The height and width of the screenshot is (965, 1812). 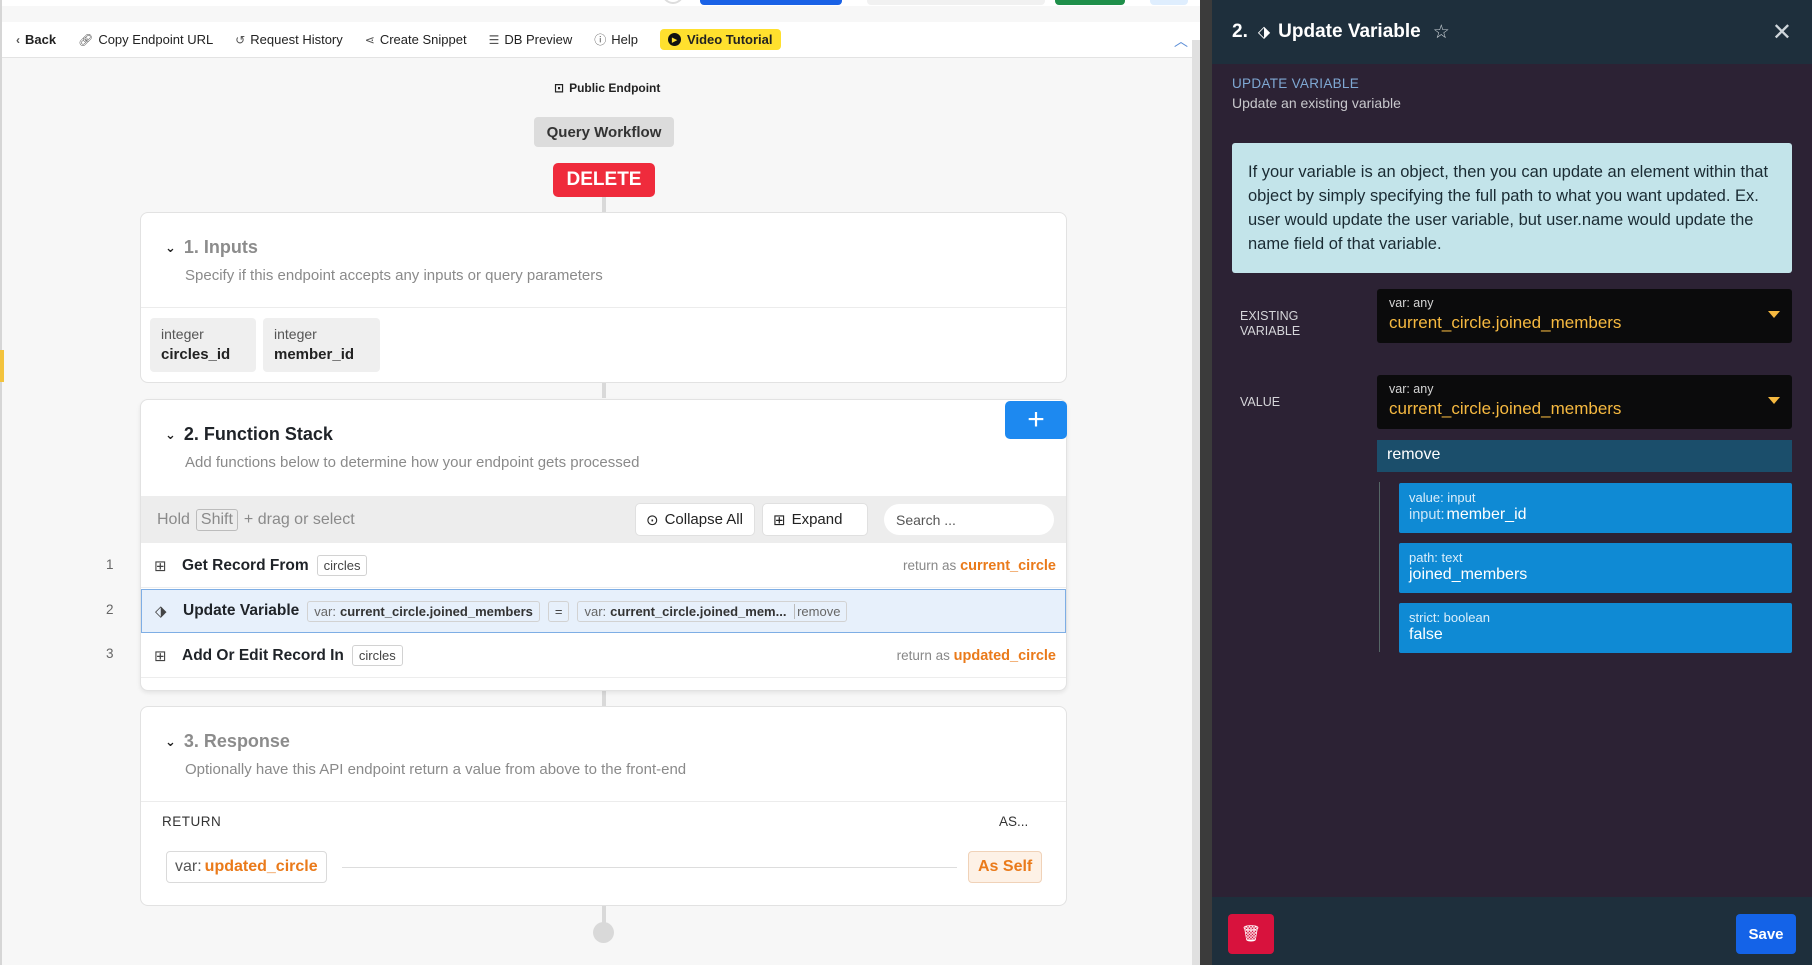 I want to click on query-workflow-badge: Query Workflow, so click(x=604, y=132).